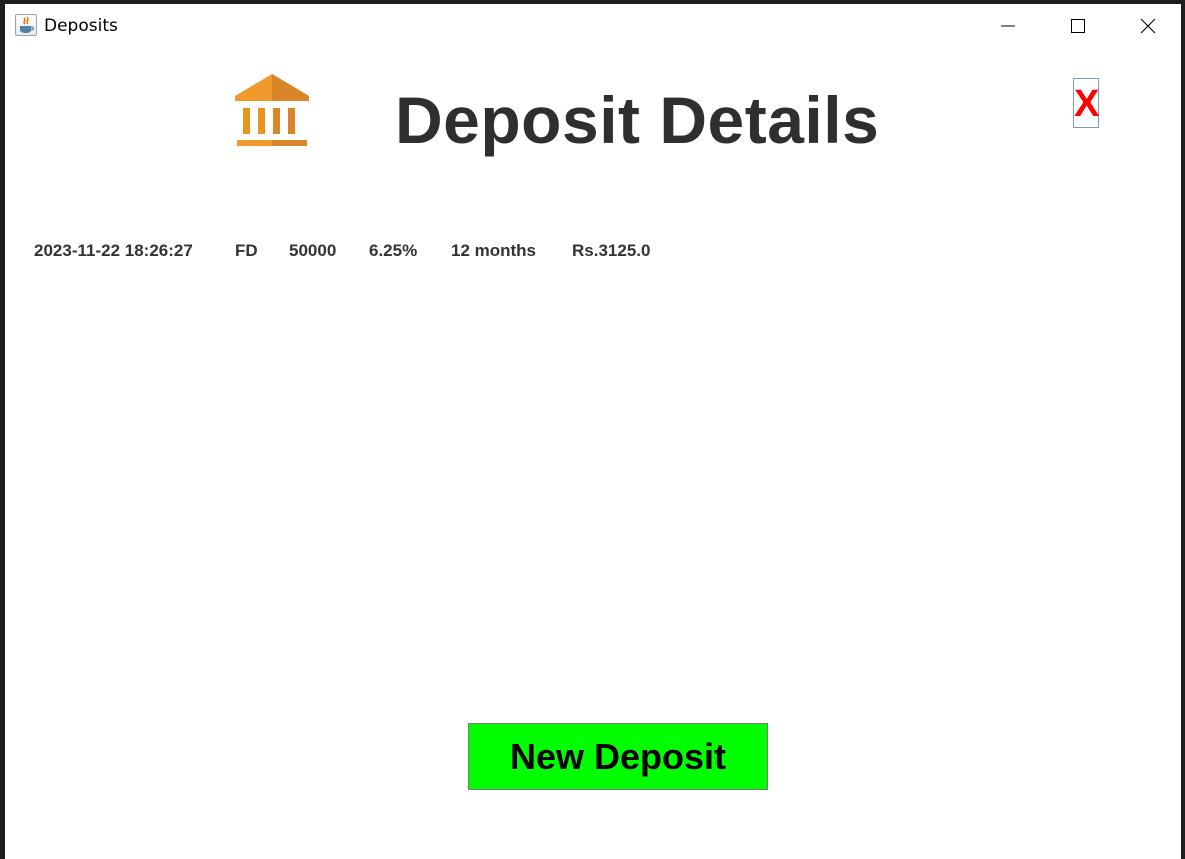  What do you see at coordinates (618, 756) in the screenshot?
I see `new-deposit-button: New Deposit` at bounding box center [618, 756].